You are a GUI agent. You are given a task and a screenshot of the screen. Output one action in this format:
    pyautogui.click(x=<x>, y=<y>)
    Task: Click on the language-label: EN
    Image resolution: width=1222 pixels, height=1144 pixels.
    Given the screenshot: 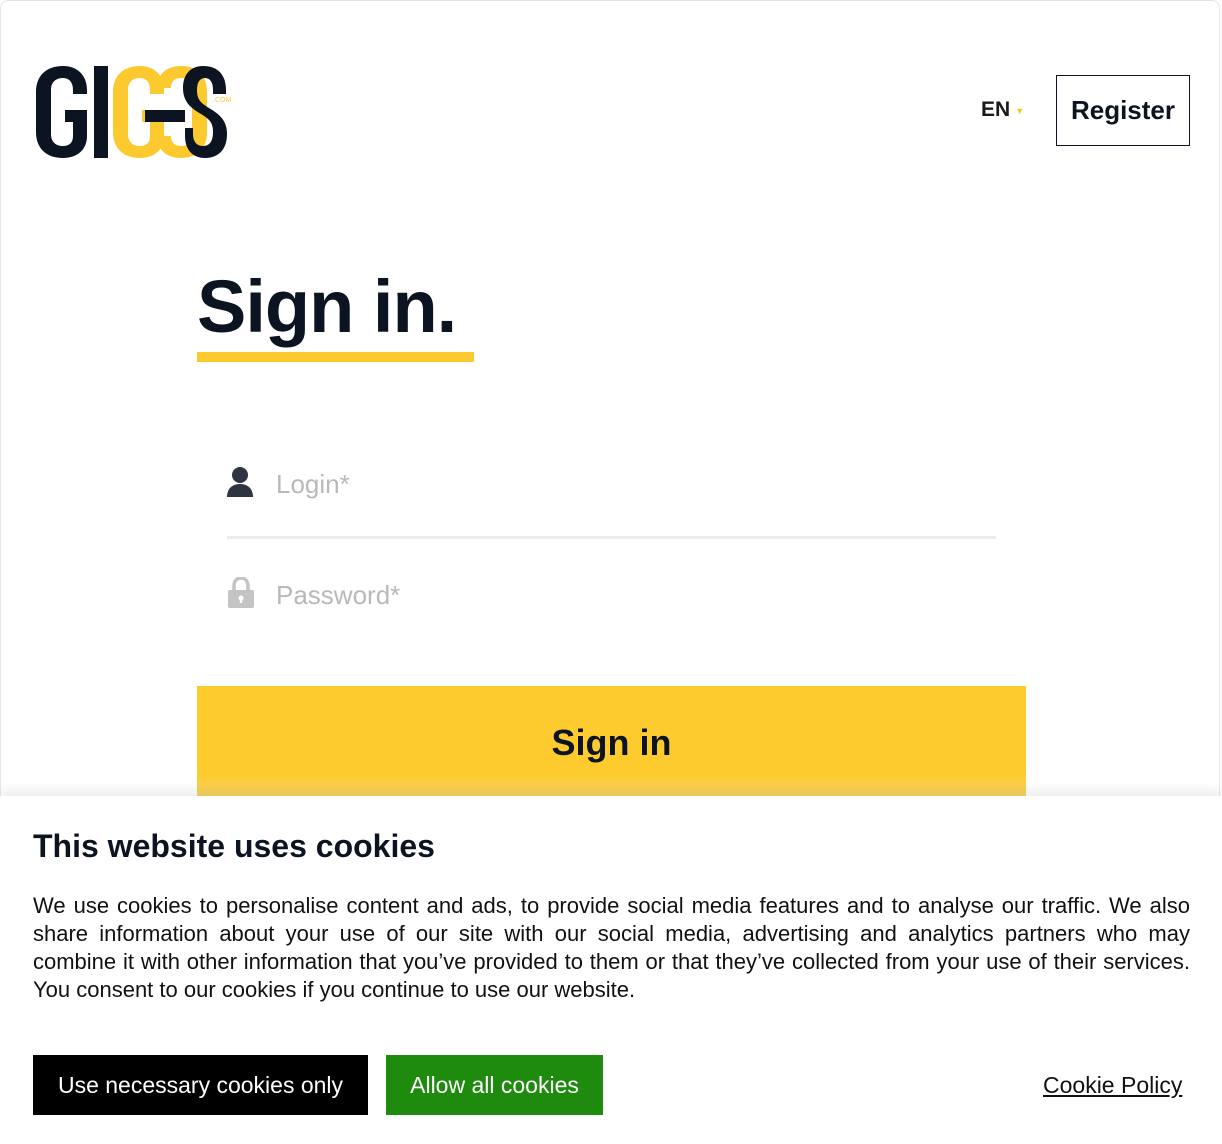 What is the action you would take?
    pyautogui.click(x=996, y=109)
    